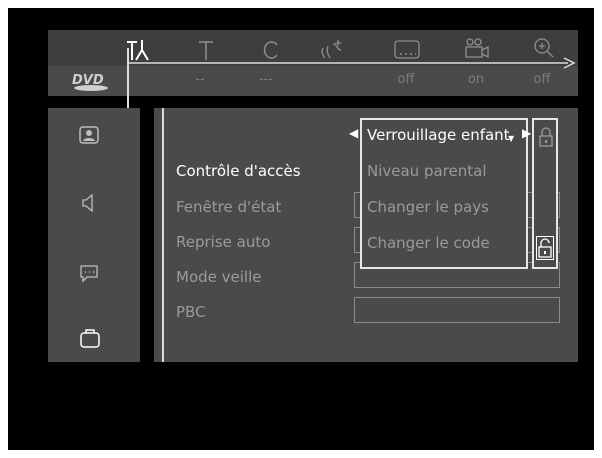 Image resolution: width=602 pixels, height=458 pixels. What do you see at coordinates (90, 340) in the screenshot?
I see `features-icon` at bounding box center [90, 340].